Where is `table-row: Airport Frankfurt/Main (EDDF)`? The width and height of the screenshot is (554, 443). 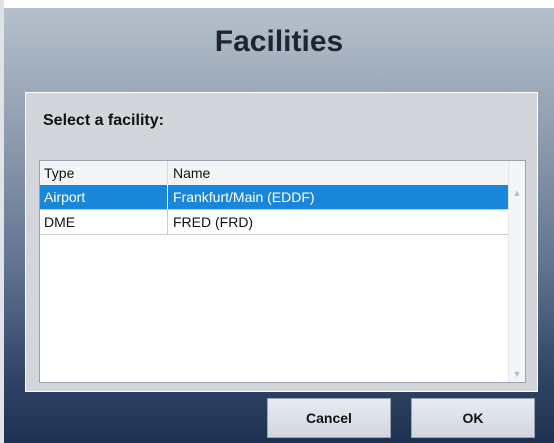
table-row: Airport Frankfurt/Main (EDDF) is located at coordinates (275, 197).